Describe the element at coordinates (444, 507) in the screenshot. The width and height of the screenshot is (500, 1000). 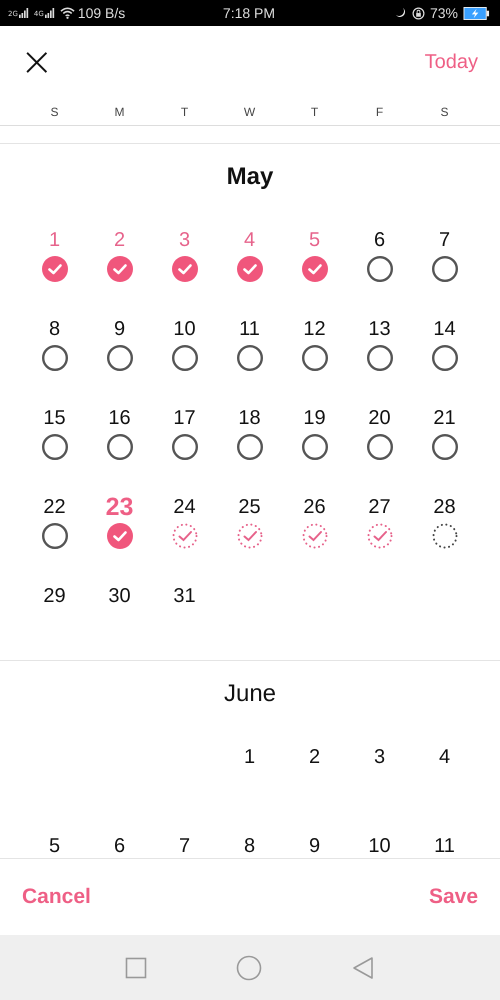
I see `day-number: 28` at that location.